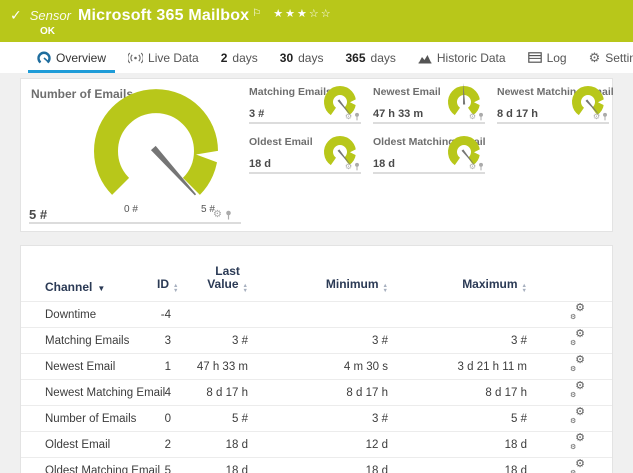 The image size is (633, 473). I want to click on column-header-id: ID ▲ ▼, so click(167, 285).